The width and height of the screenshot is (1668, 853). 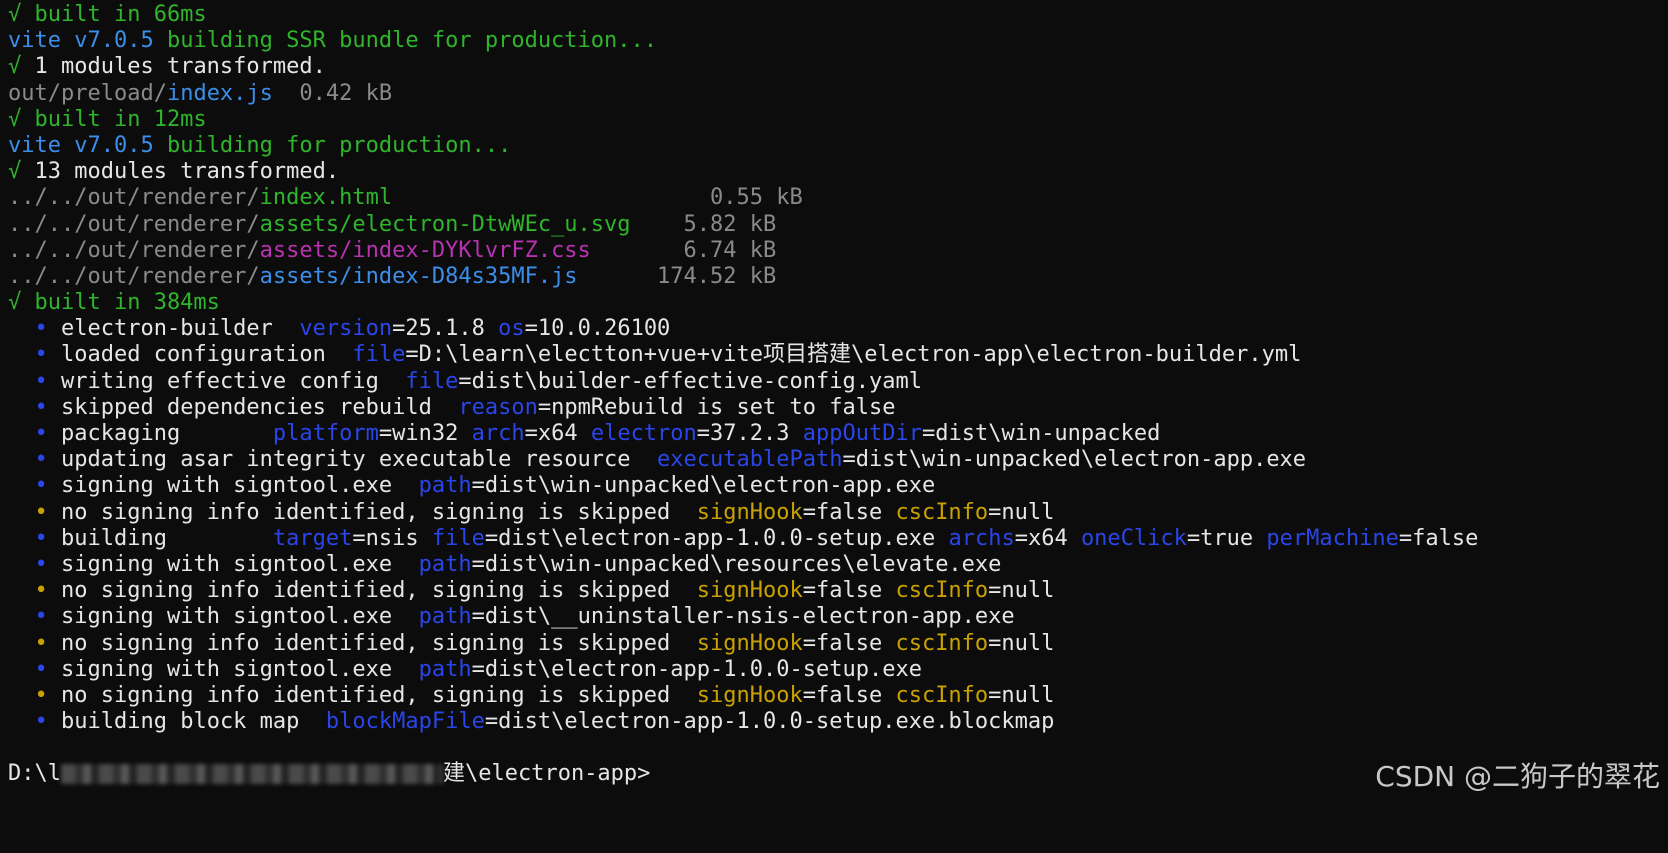 I want to click on log-text-segment: appOutDir, so click(x=862, y=433).